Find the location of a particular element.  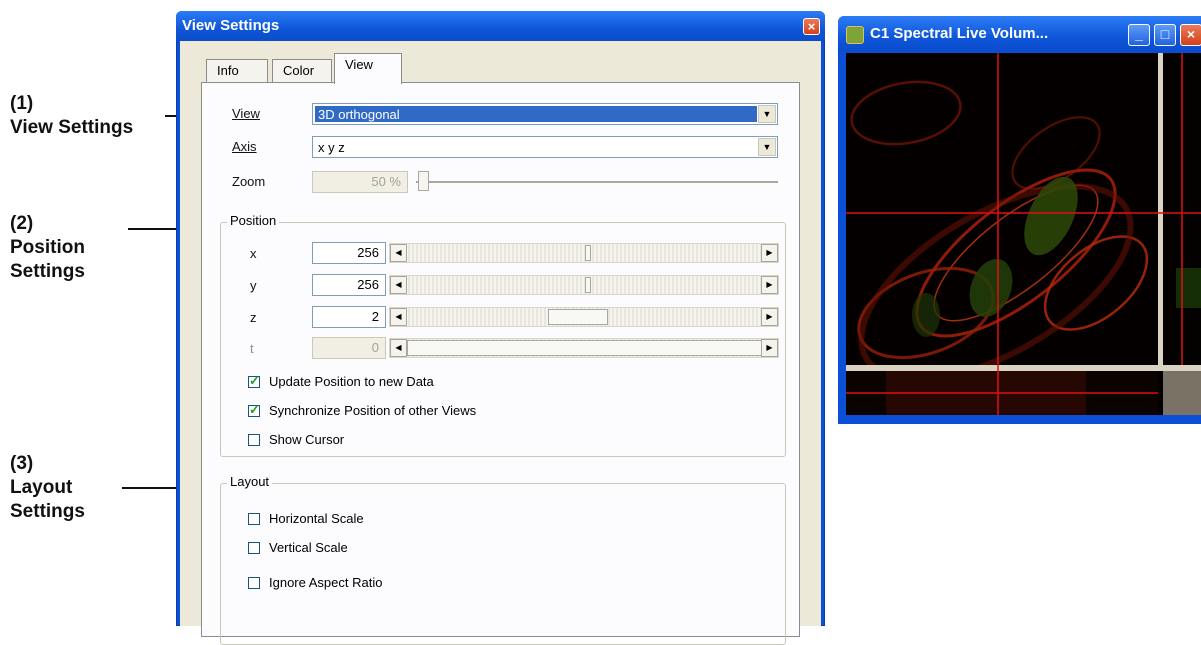

position-t-thumb is located at coordinates (585, 348).